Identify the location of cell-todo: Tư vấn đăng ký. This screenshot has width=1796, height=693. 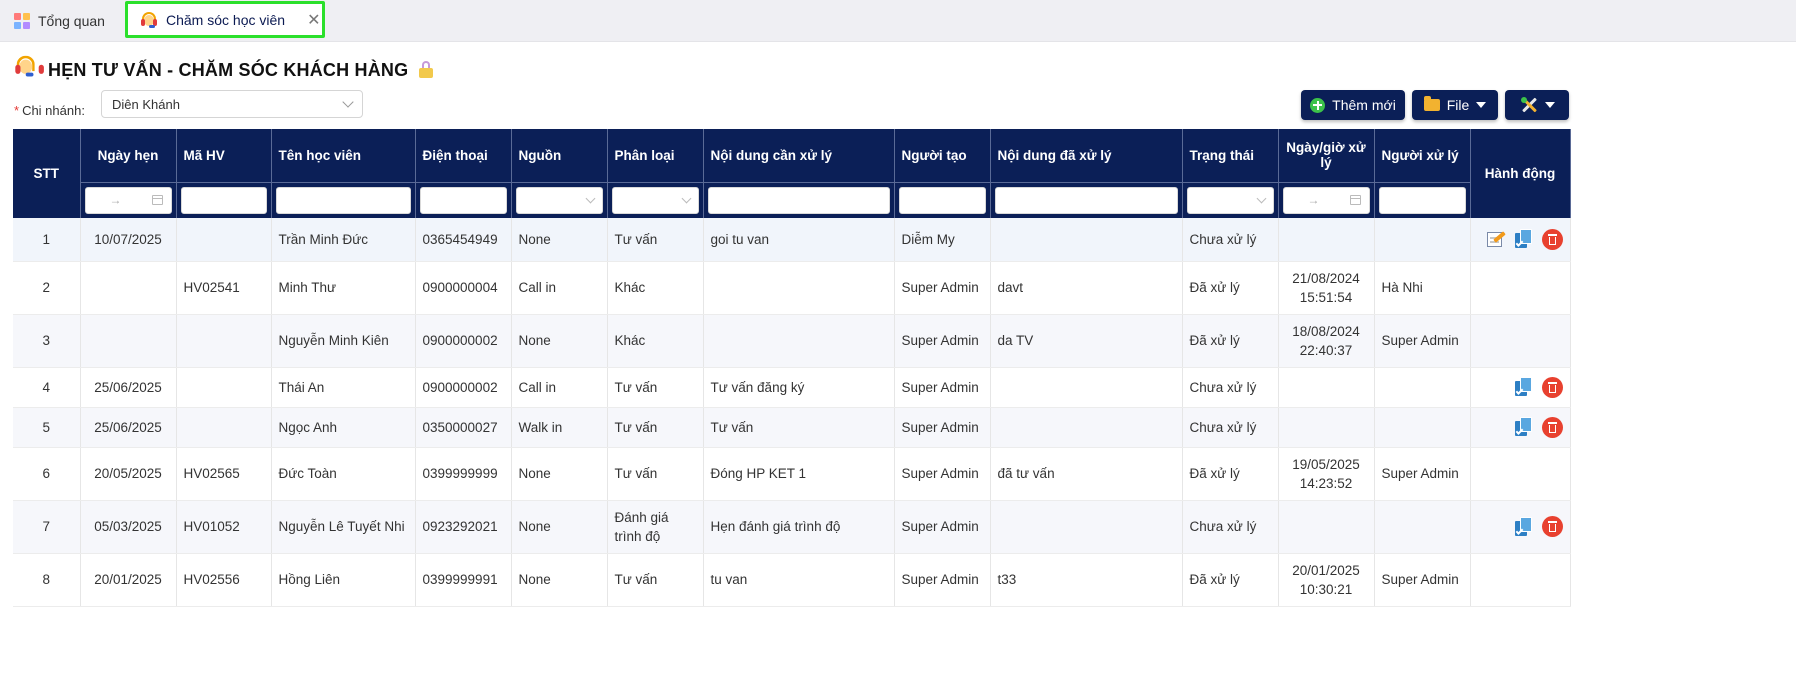
(799, 387).